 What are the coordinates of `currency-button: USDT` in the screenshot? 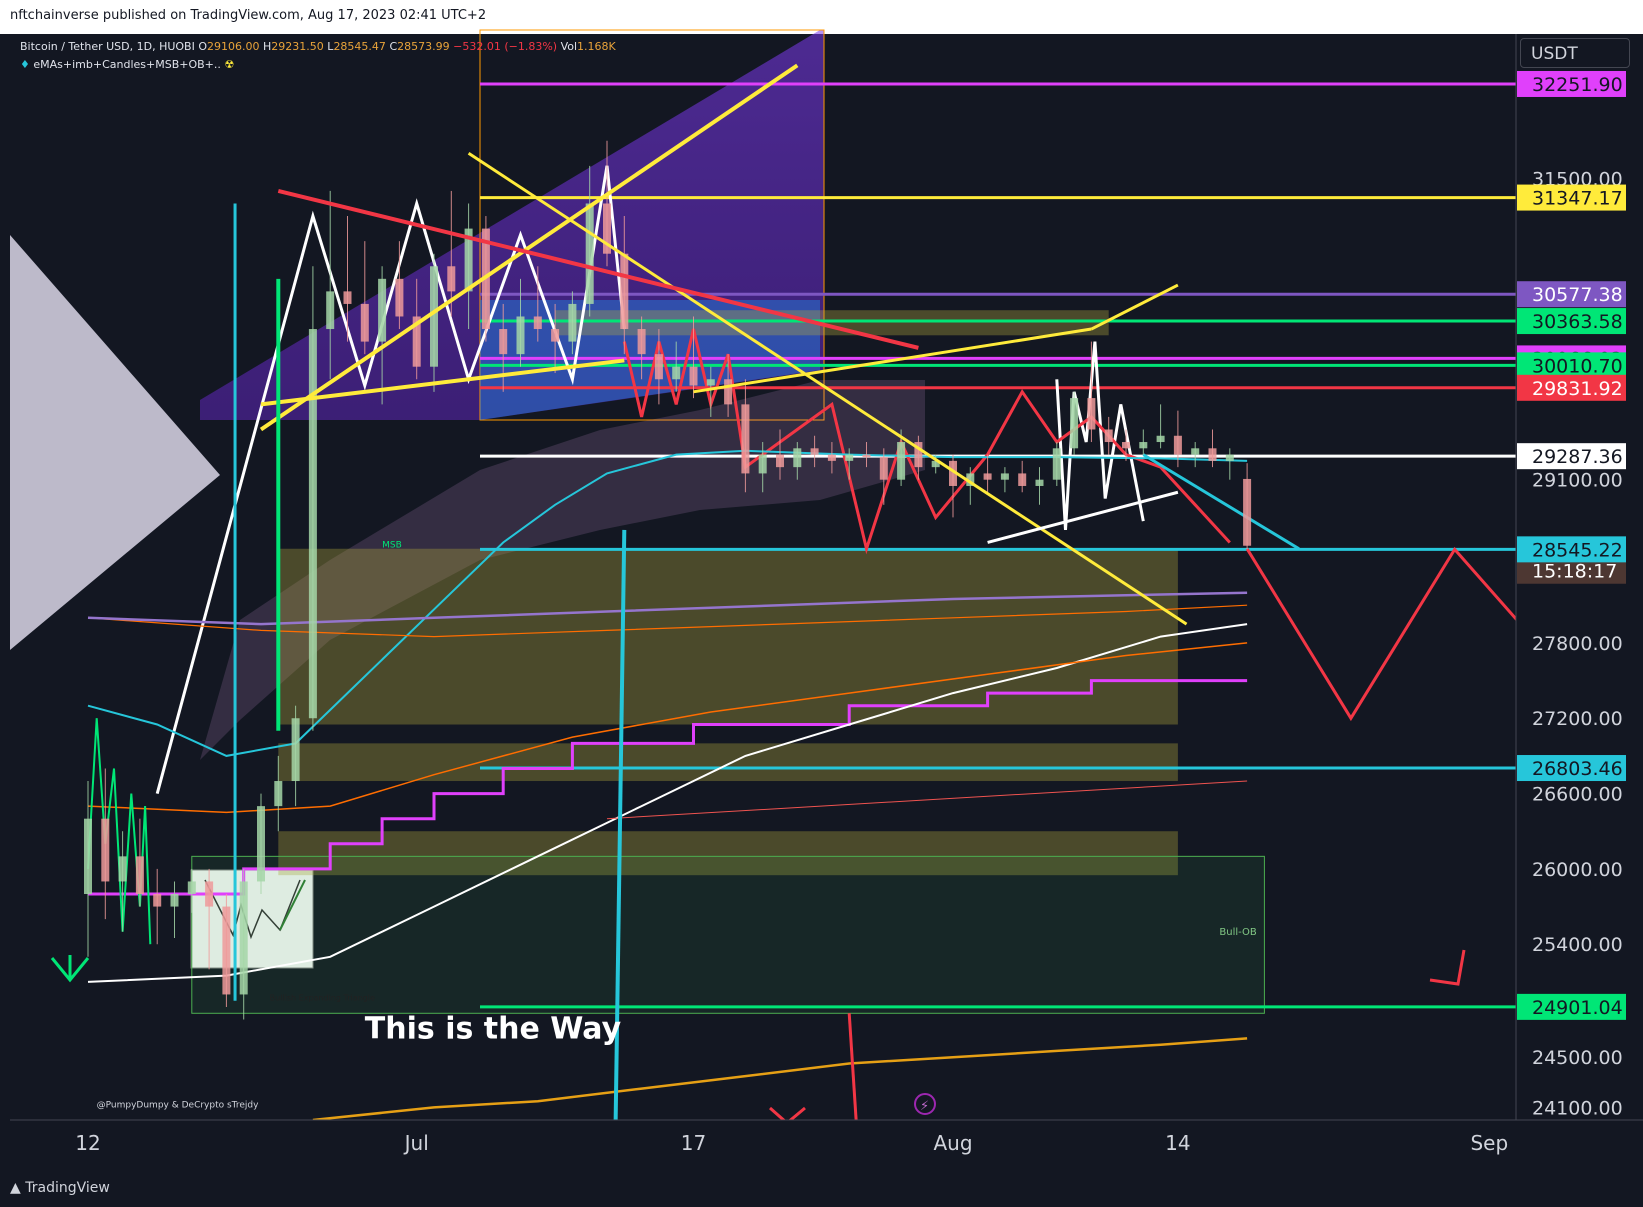 It's located at (1575, 53).